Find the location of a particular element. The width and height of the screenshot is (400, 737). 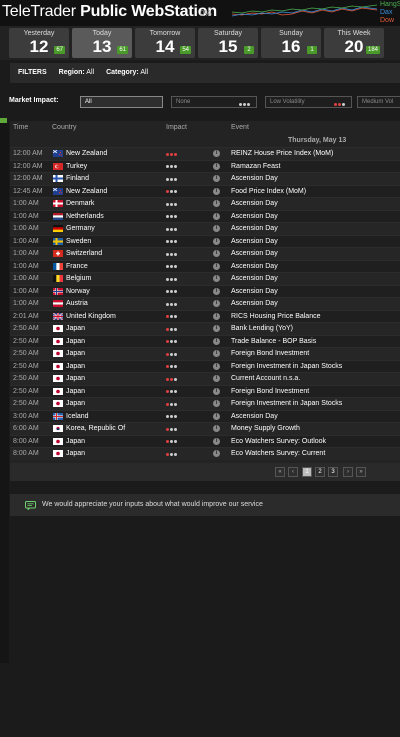

kr-flag-icon is located at coordinates (58, 428).